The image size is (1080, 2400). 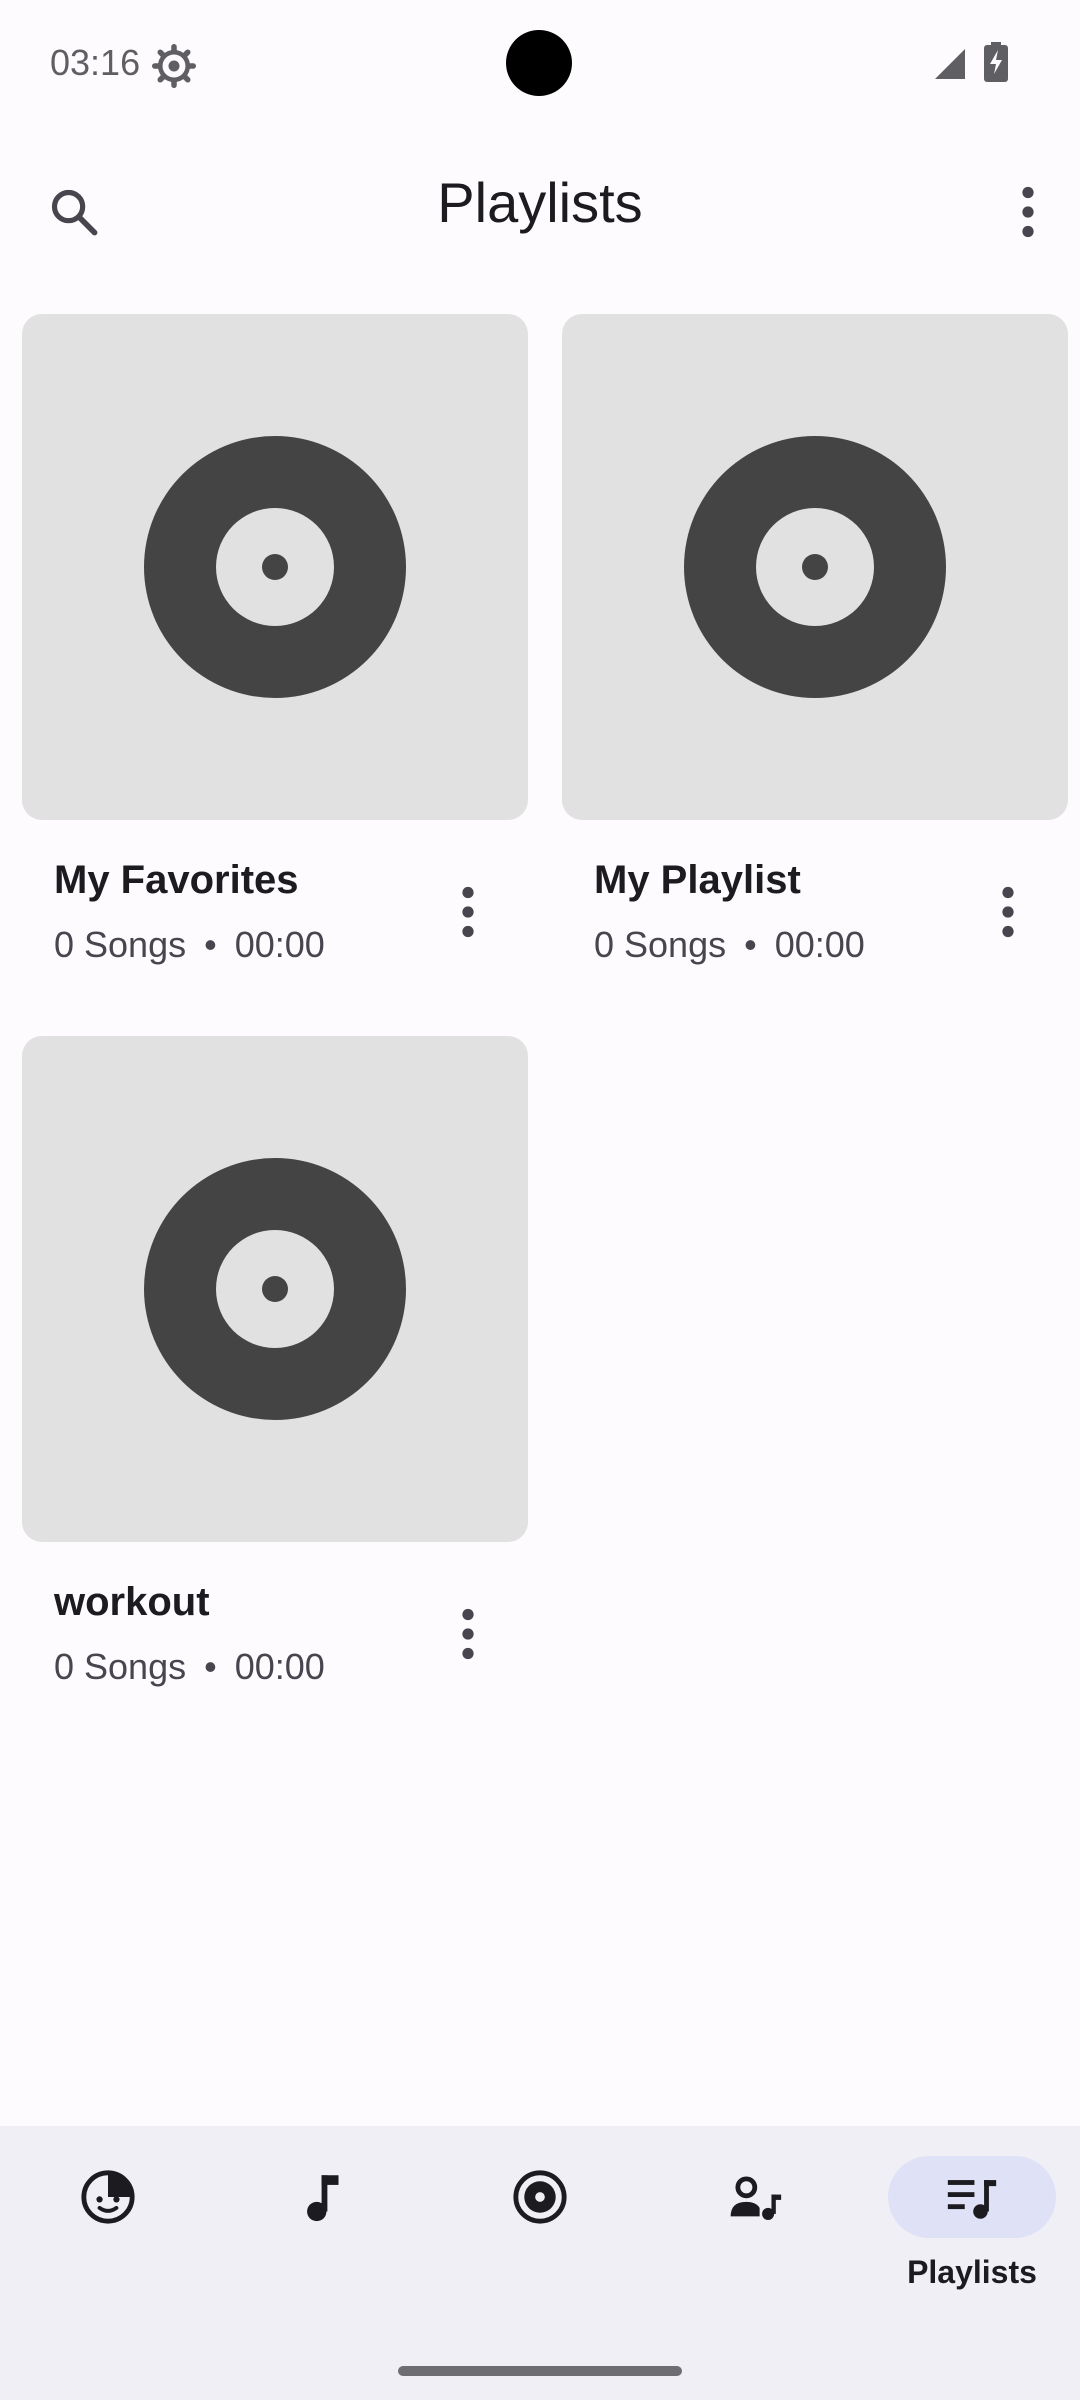 I want to click on page-title: Playlists, so click(x=540, y=202).